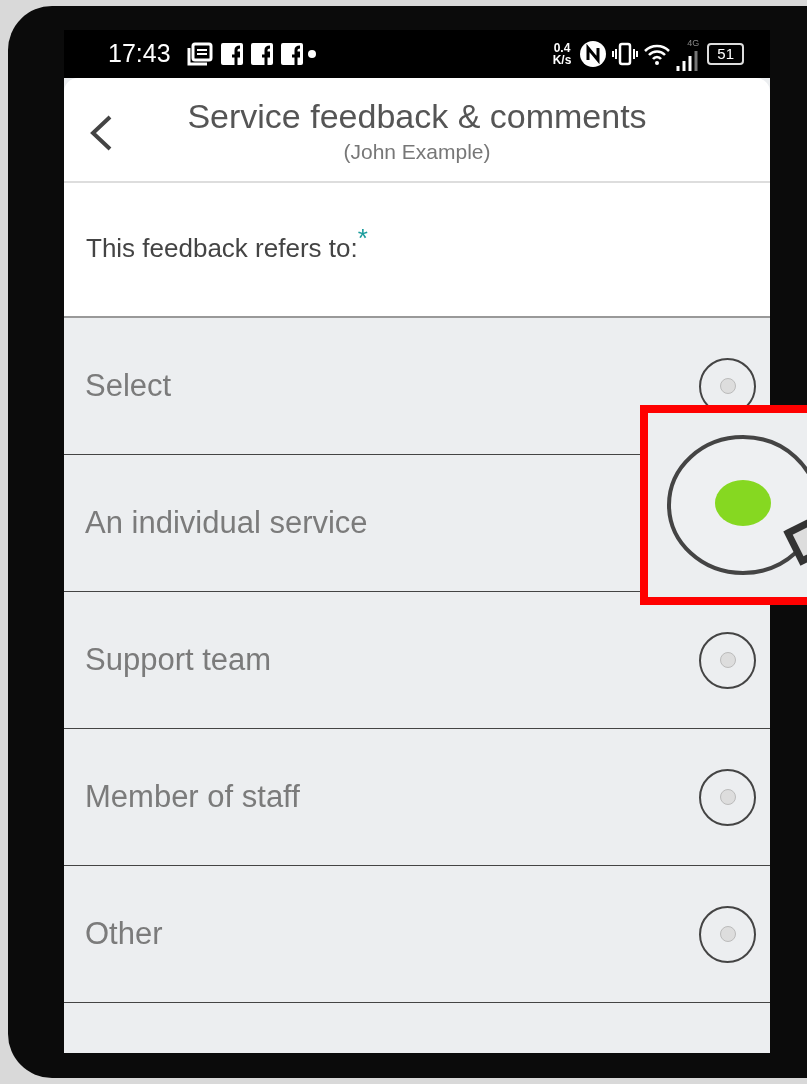 This screenshot has width=807, height=1084. Describe the element at coordinates (625, 54) in the screenshot. I see `vibrate-icon` at that location.